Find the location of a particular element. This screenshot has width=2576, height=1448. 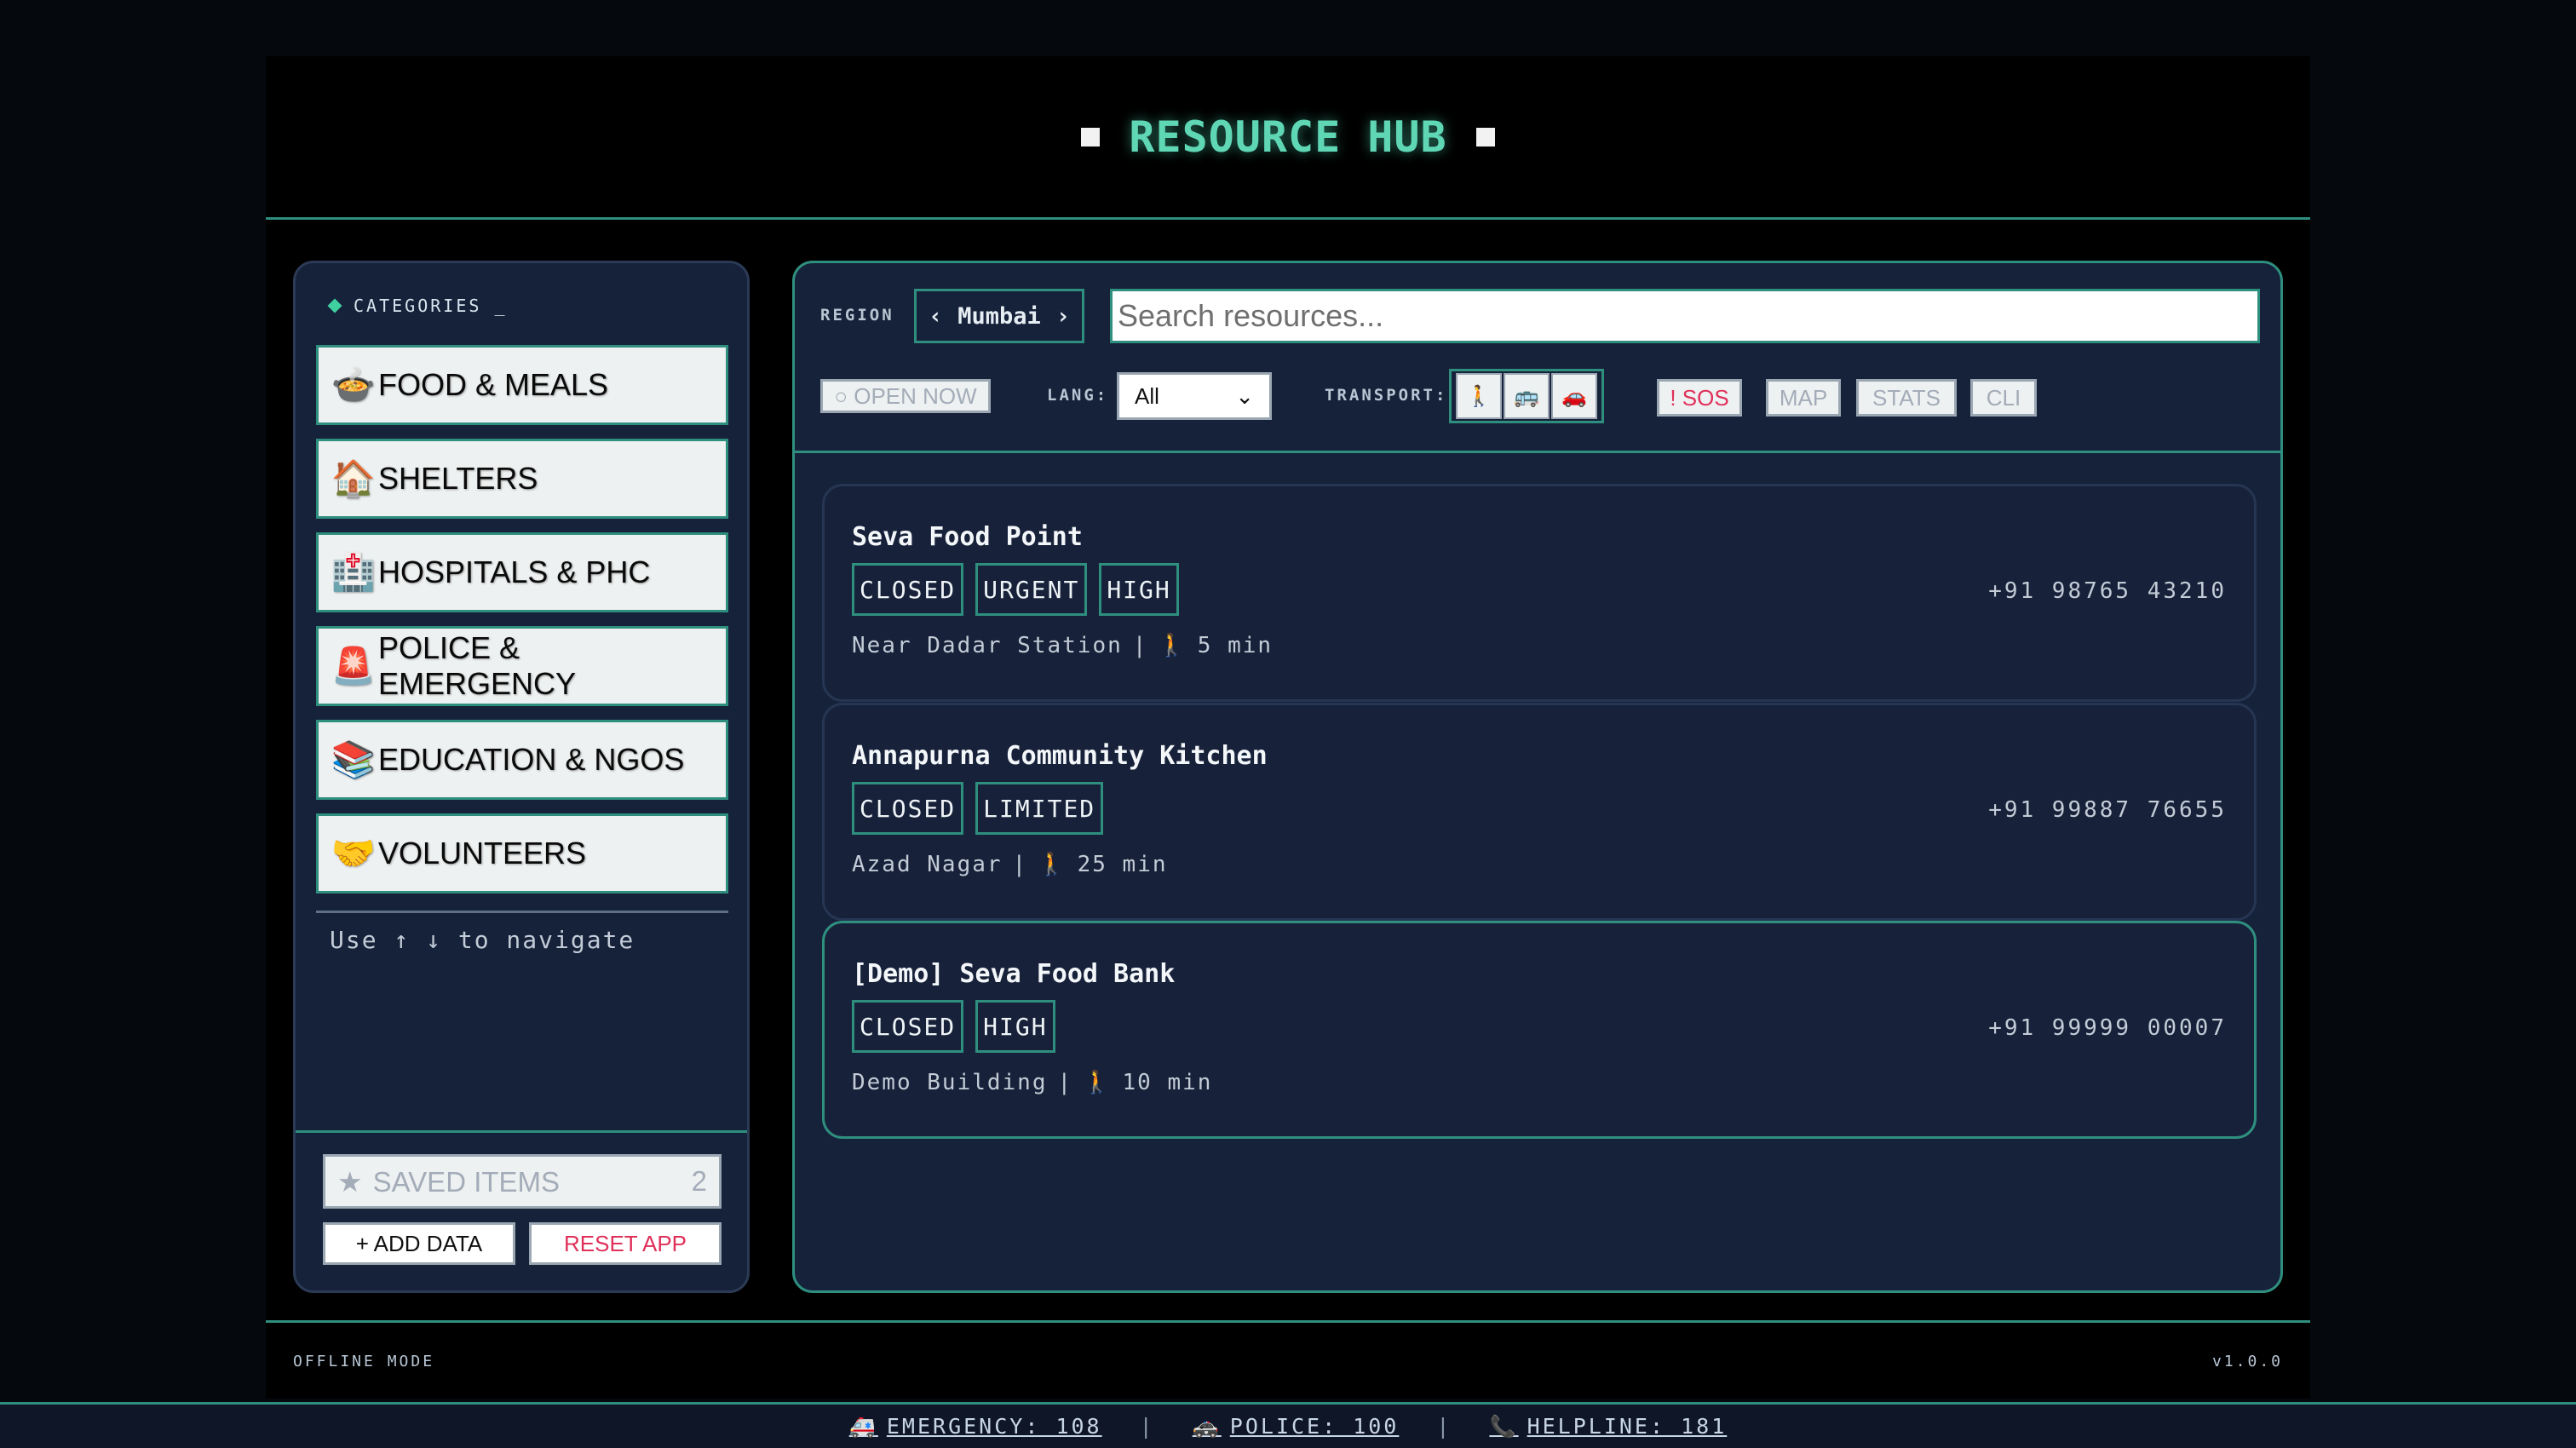

category-label: HOSPITALS & PHC is located at coordinates (514, 572).